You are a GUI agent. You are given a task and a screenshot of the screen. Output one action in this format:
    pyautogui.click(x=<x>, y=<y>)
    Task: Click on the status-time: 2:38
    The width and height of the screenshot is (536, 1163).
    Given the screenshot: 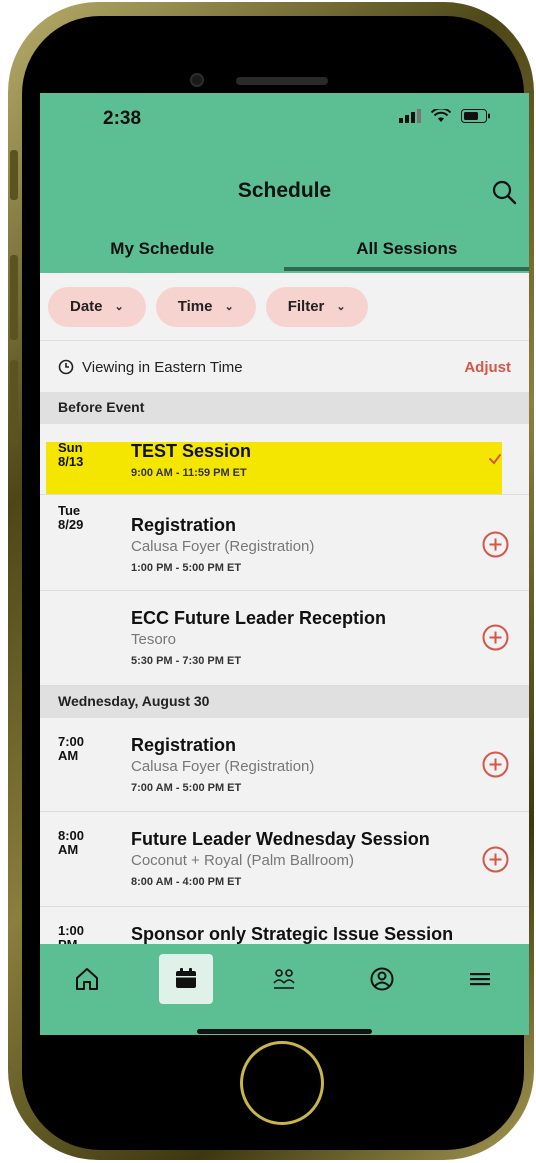 What is the action you would take?
    pyautogui.click(x=122, y=118)
    